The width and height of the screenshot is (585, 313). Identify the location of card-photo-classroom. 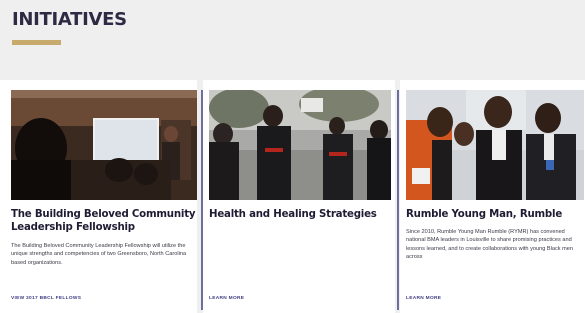
(104, 145).